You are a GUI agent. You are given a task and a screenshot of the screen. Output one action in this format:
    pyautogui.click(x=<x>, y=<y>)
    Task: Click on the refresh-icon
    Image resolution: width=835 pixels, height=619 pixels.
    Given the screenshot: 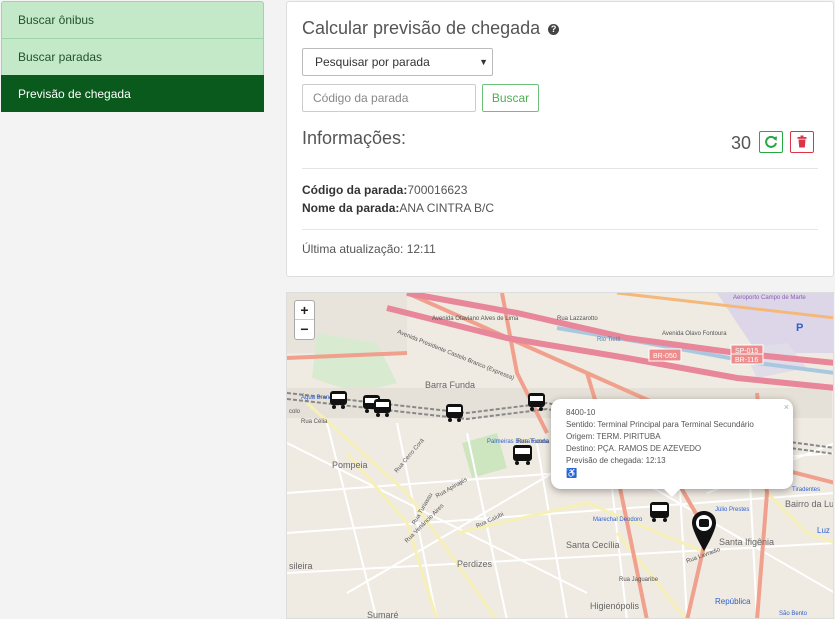 What is the action you would take?
    pyautogui.click(x=771, y=141)
    